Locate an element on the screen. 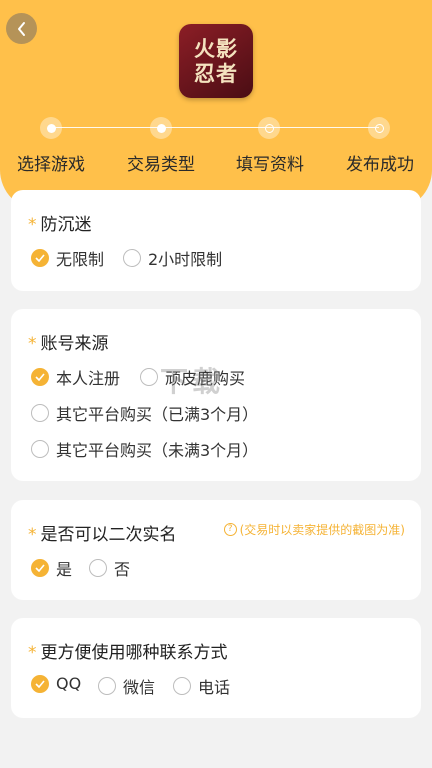 Image resolution: width=432 pixels, height=768 pixels. option-label: 本人注册 is located at coordinates (88, 378).